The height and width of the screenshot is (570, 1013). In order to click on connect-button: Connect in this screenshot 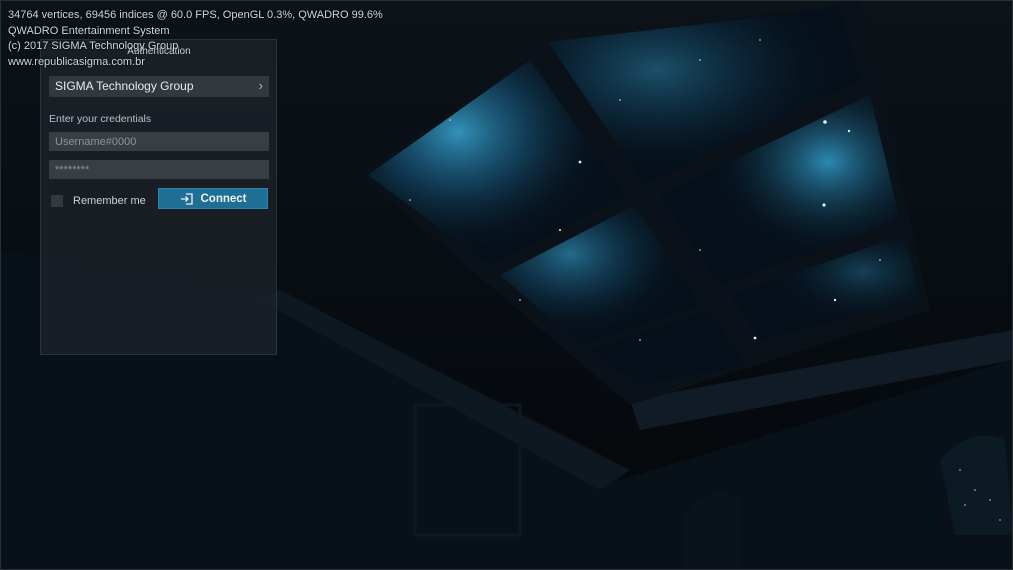, I will do `click(213, 198)`.